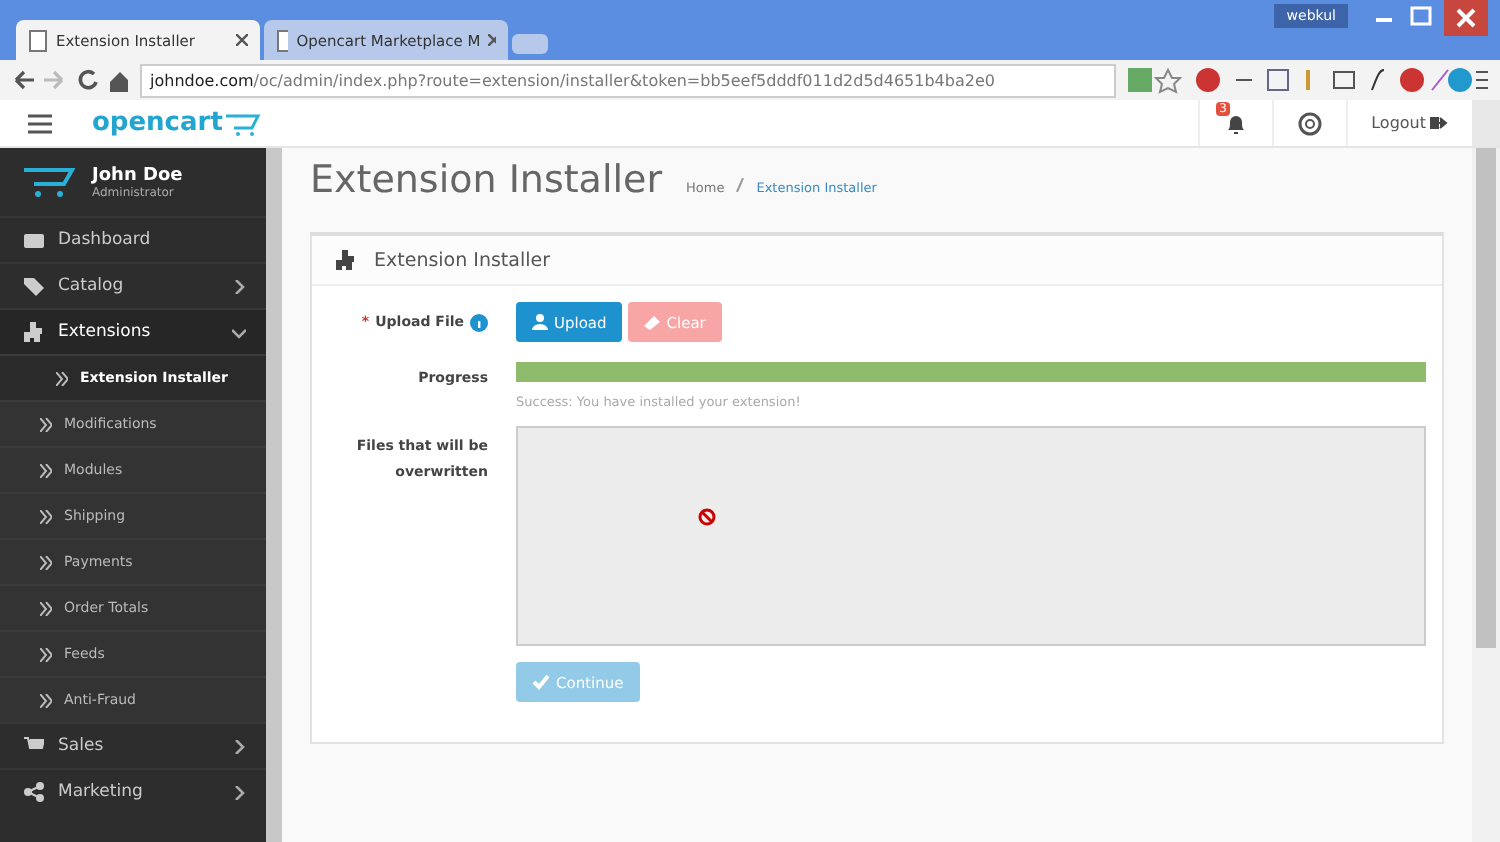 The image size is (1500, 842). I want to click on scrollbar, so click(1486, 495).